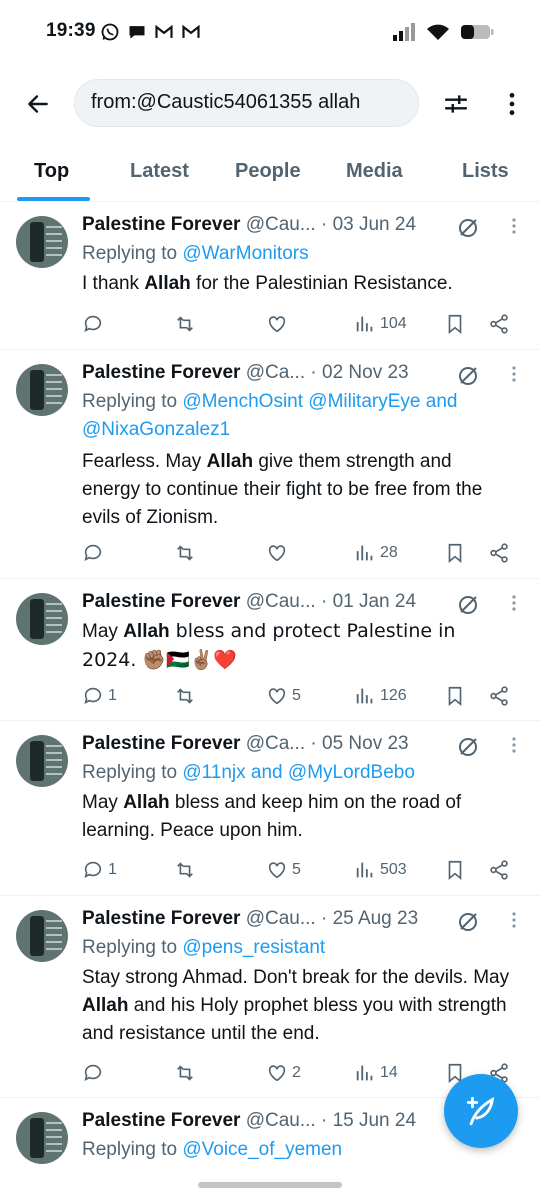 This screenshot has height=1200, width=540. Describe the element at coordinates (512, 104) in the screenshot. I see `more-options-button` at that location.